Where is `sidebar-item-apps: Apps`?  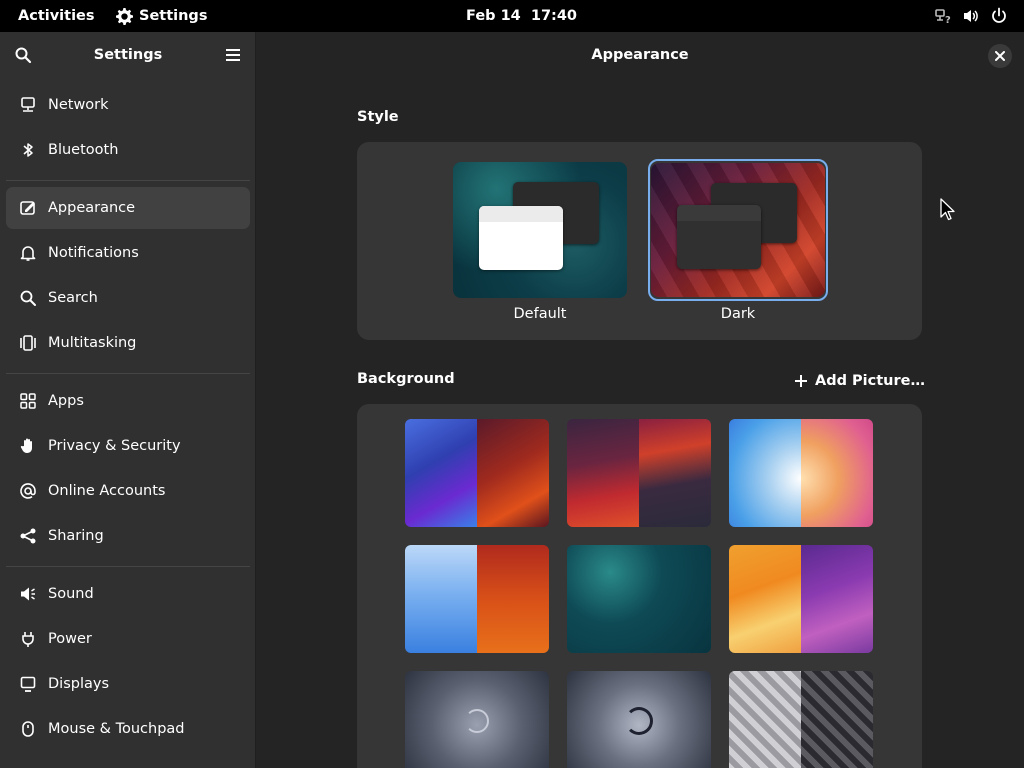 sidebar-item-apps: Apps is located at coordinates (128, 401).